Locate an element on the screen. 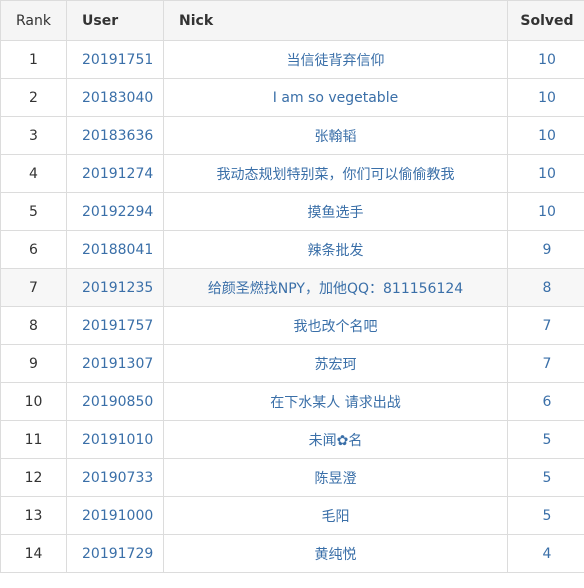  user-cell: 20191729 is located at coordinates (115, 553).